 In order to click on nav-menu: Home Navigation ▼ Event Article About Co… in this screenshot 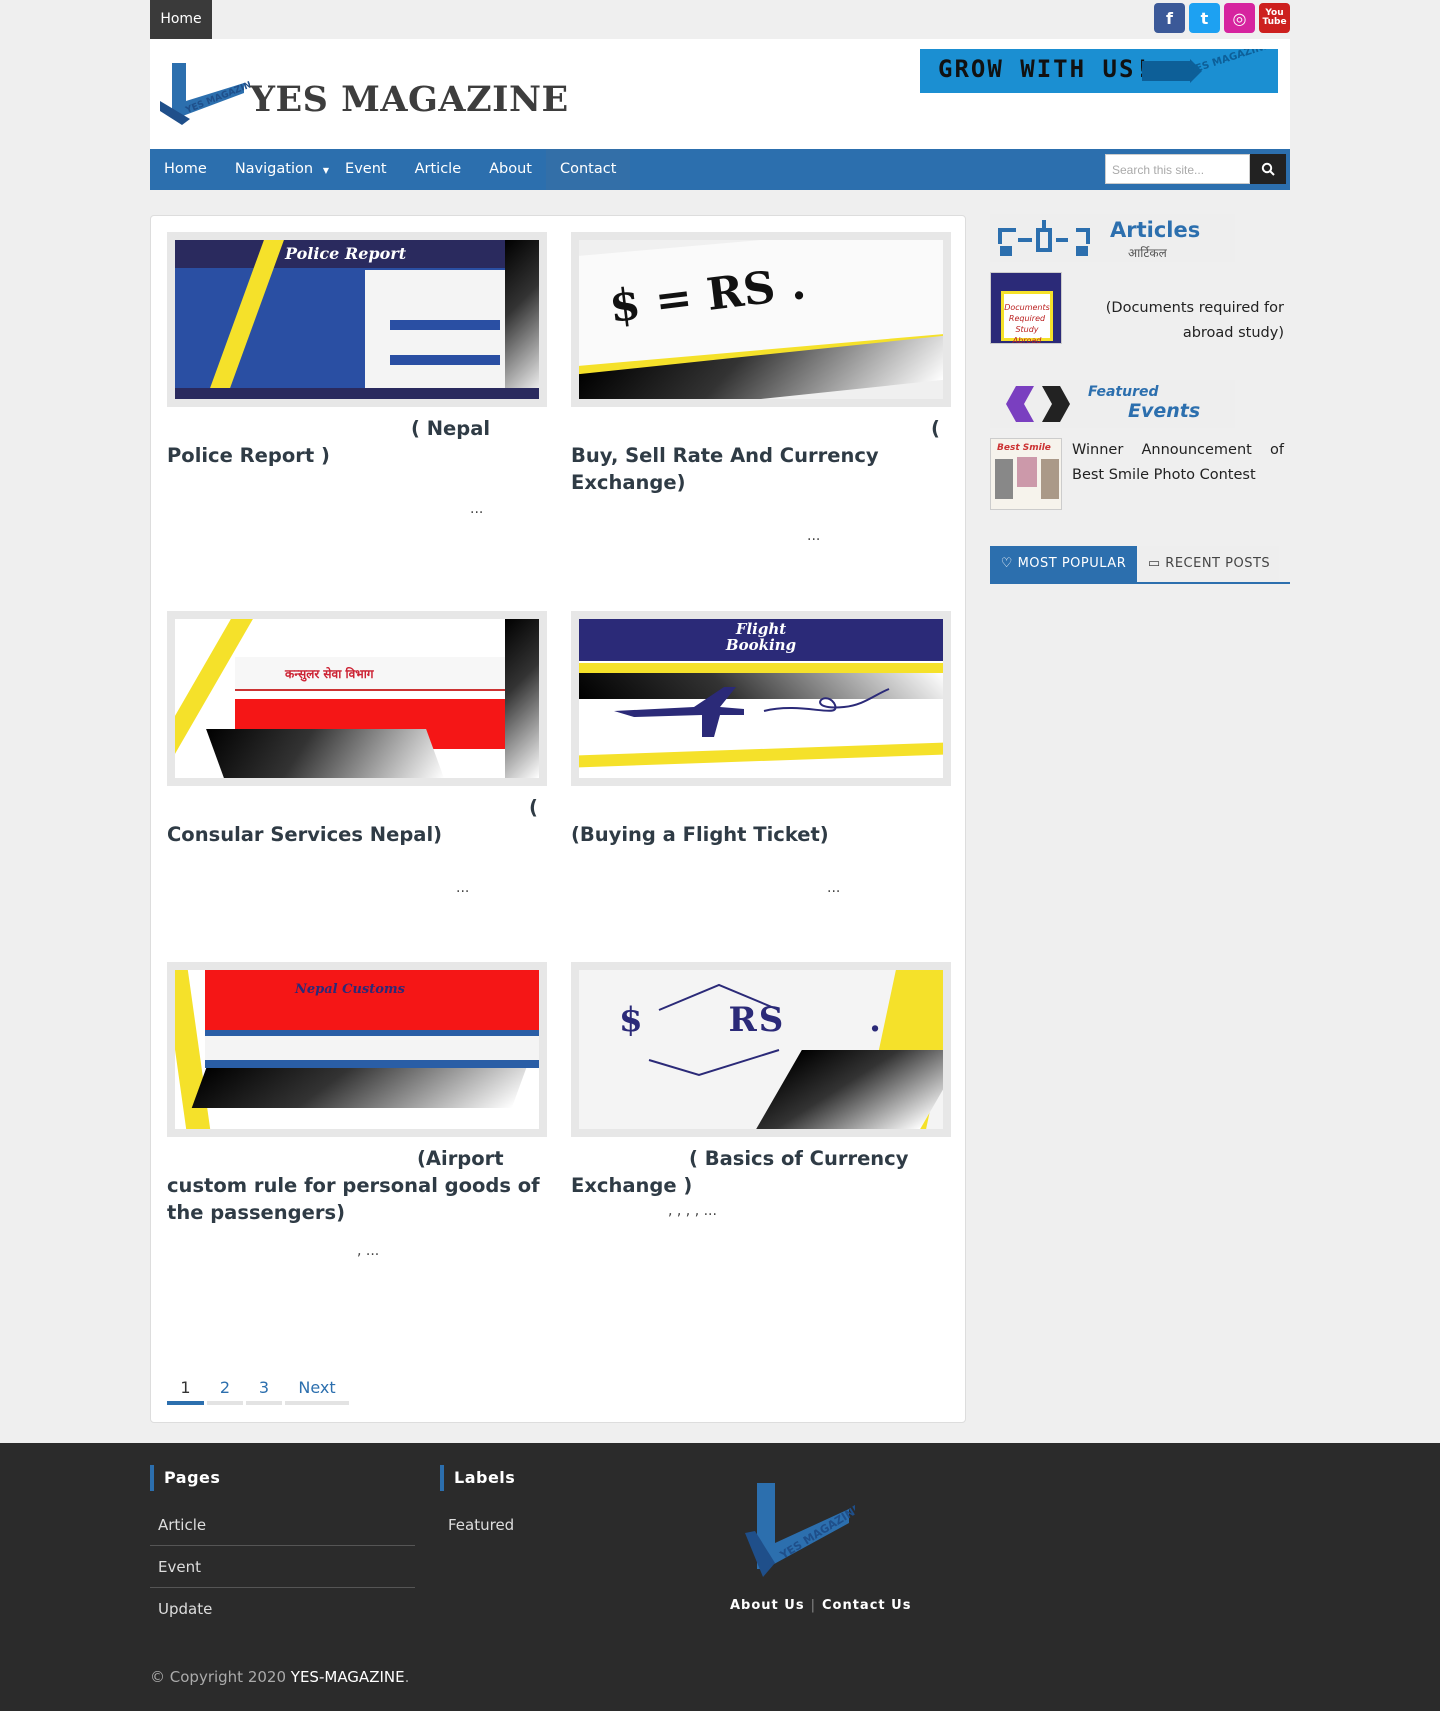, I will do `click(390, 169)`.